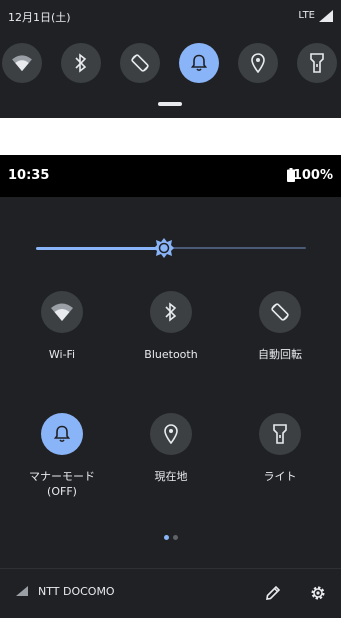 This screenshot has height=618, width=341. Describe the element at coordinates (166, 537) in the screenshot. I see `page-indicator-current` at that location.